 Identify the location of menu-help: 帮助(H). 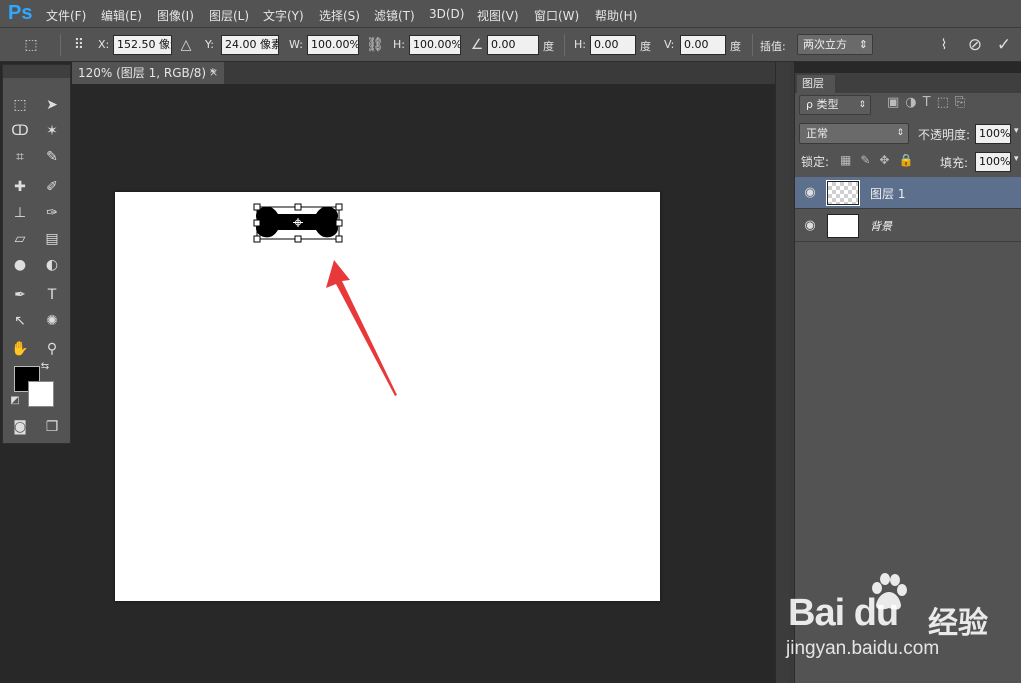
(616, 15).